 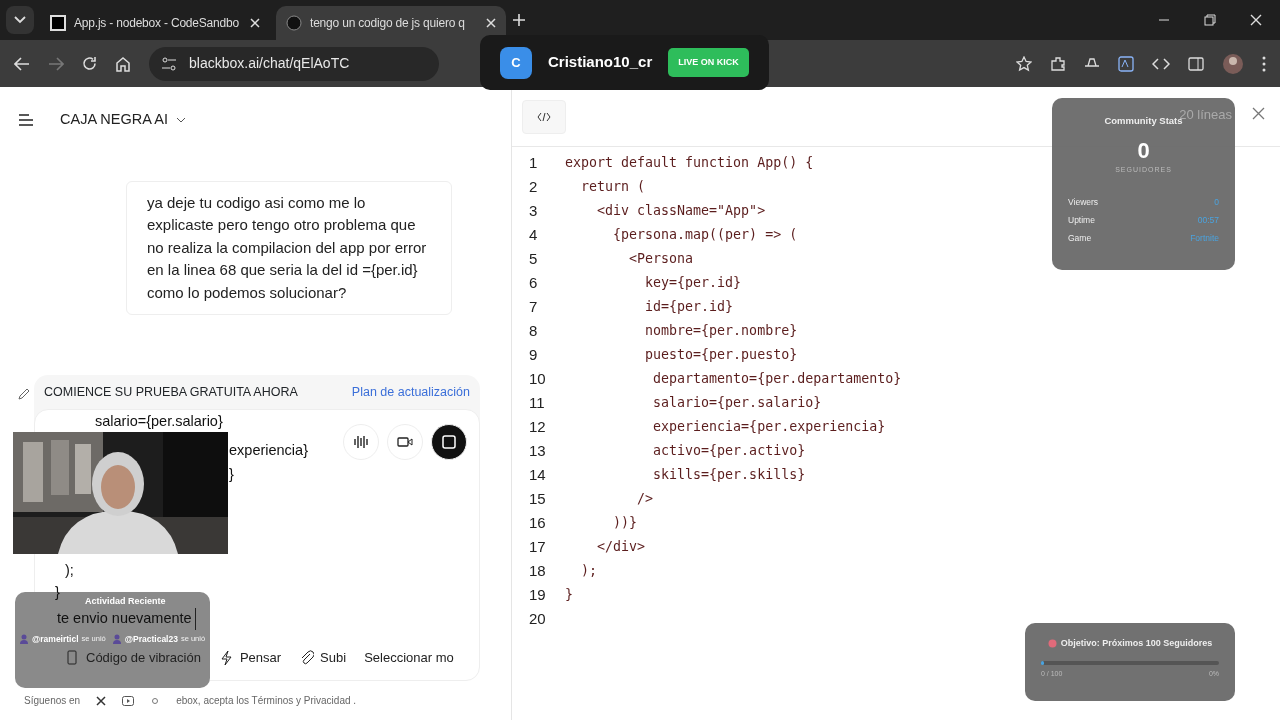 I want to click on code-line: );, so click(x=589, y=571).